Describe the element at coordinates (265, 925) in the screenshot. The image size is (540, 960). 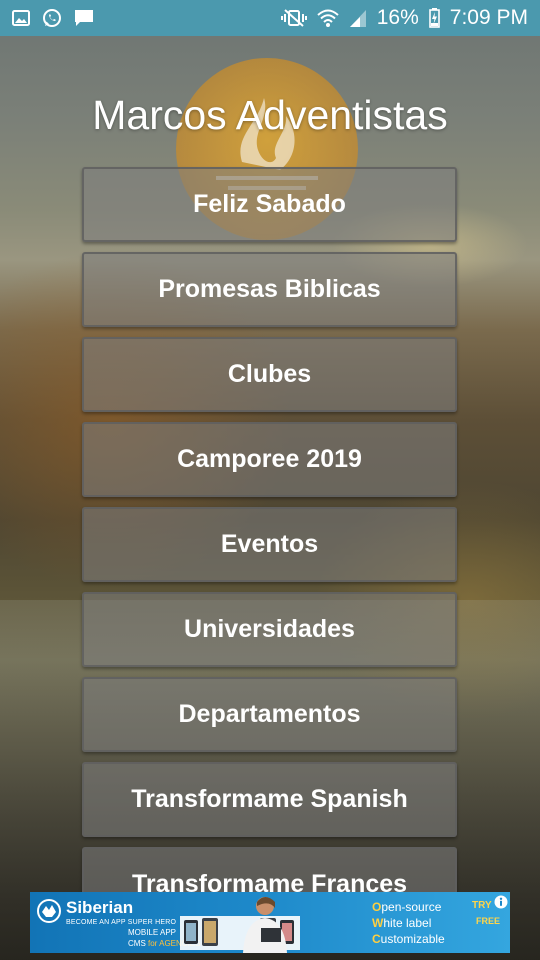
I see `ad-person-image` at that location.